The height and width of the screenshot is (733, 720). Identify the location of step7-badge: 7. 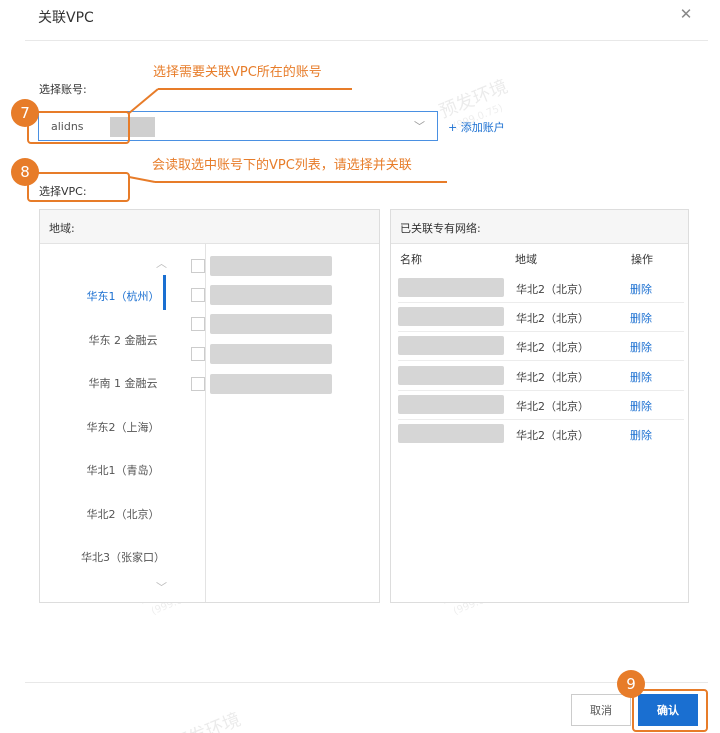
(25, 113).